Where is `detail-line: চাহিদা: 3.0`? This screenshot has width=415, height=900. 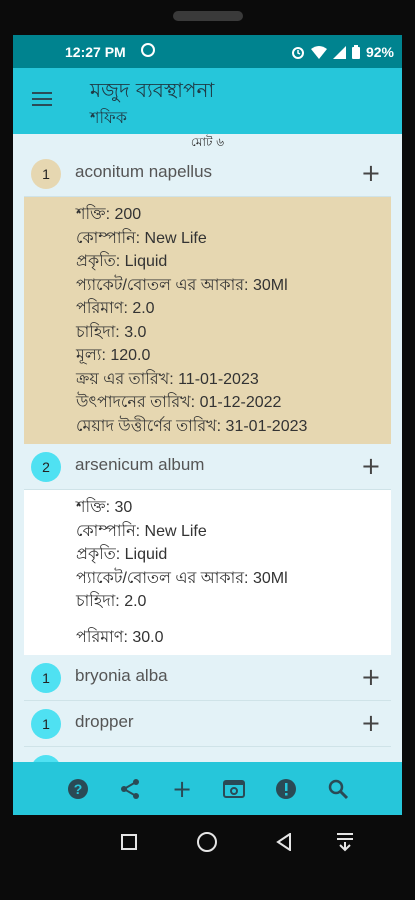 detail-line: চাহিদা: 3.0 is located at coordinates (111, 332).